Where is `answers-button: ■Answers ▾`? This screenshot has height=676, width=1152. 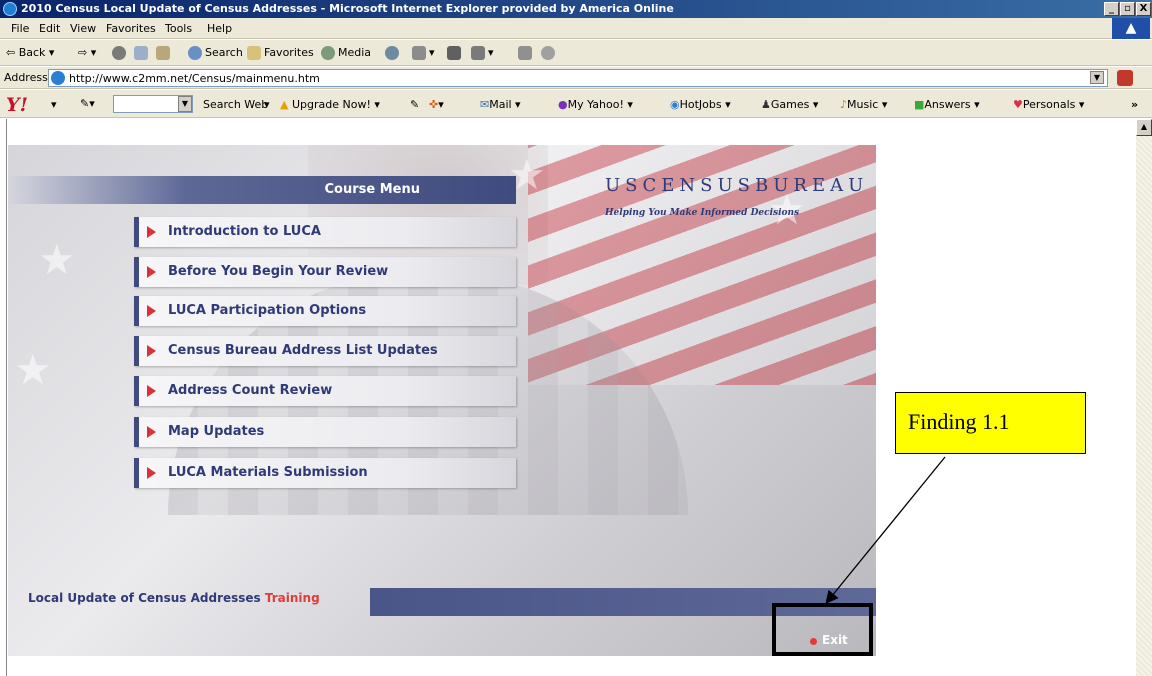
answers-button: ■Answers ▾ is located at coordinates (947, 104).